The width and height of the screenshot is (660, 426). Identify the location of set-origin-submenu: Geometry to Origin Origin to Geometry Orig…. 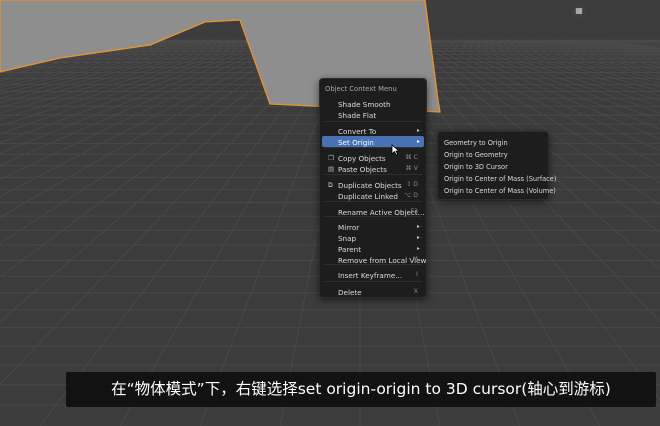
(496, 165).